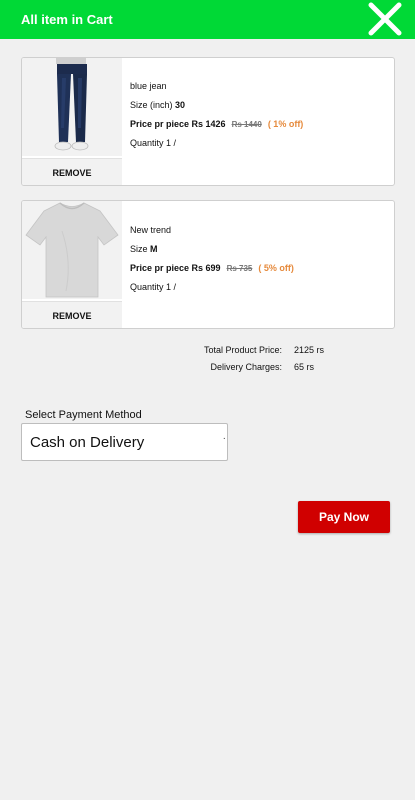 This screenshot has height=800, width=415. I want to click on total-price-label: Total Product Price:, so click(242, 350).